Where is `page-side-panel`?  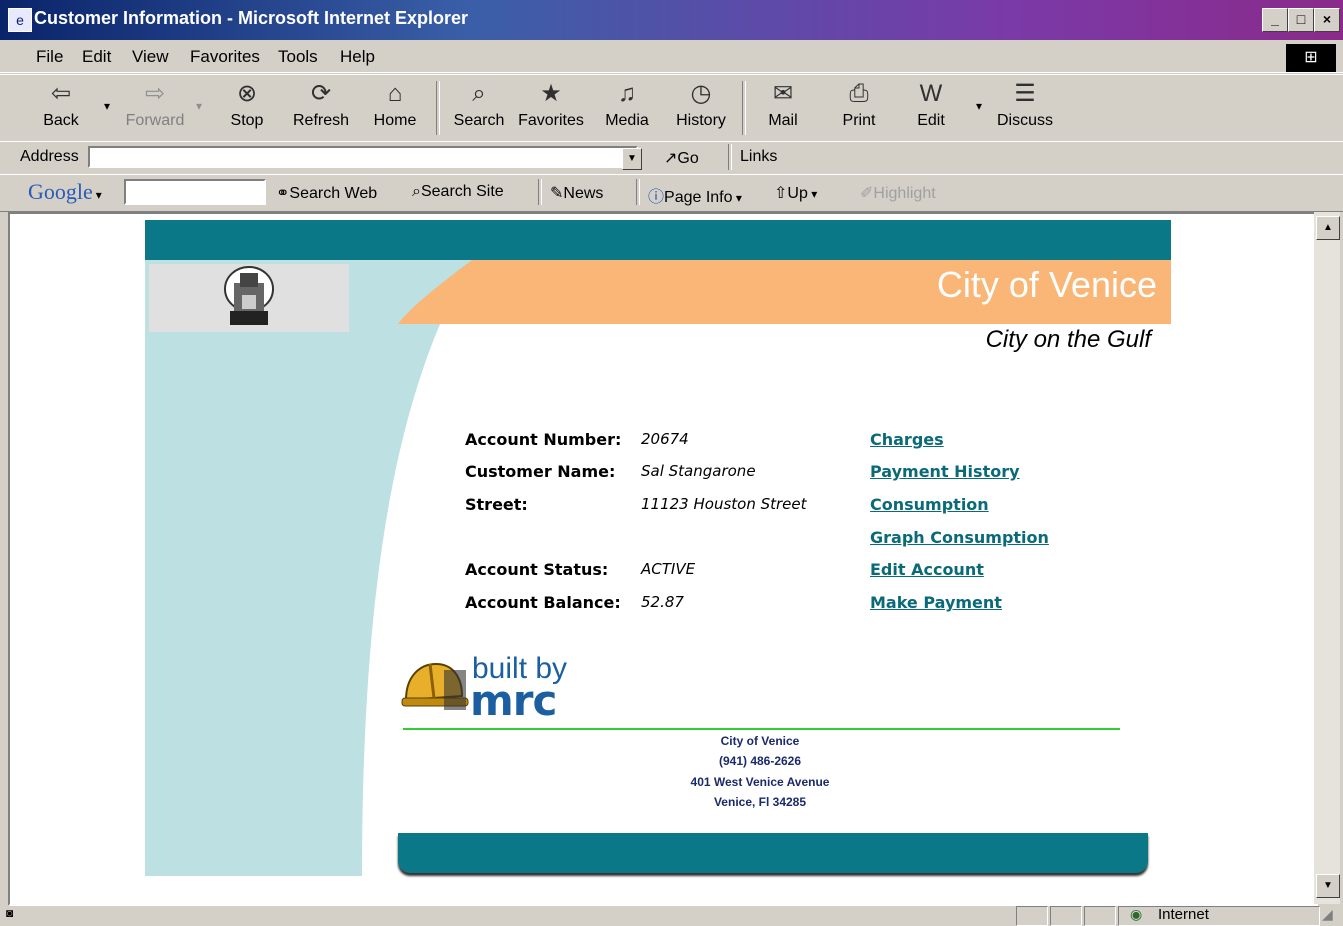
page-side-panel is located at coordinates (253, 568).